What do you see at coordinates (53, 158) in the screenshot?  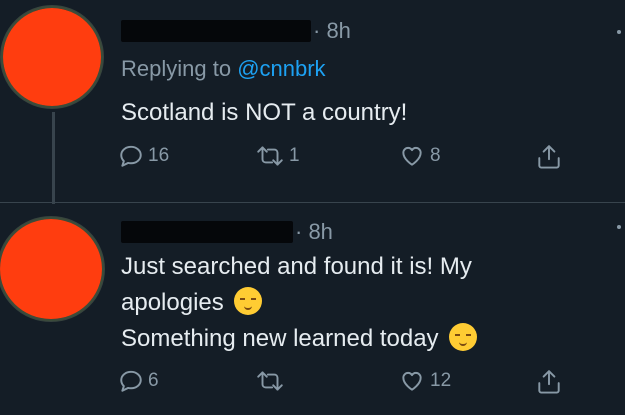 I see `thread-connector-line` at bounding box center [53, 158].